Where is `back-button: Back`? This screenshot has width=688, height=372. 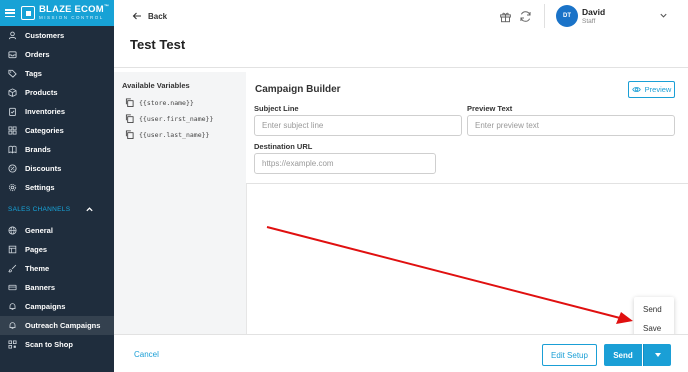
back-button: Back is located at coordinates (149, 16).